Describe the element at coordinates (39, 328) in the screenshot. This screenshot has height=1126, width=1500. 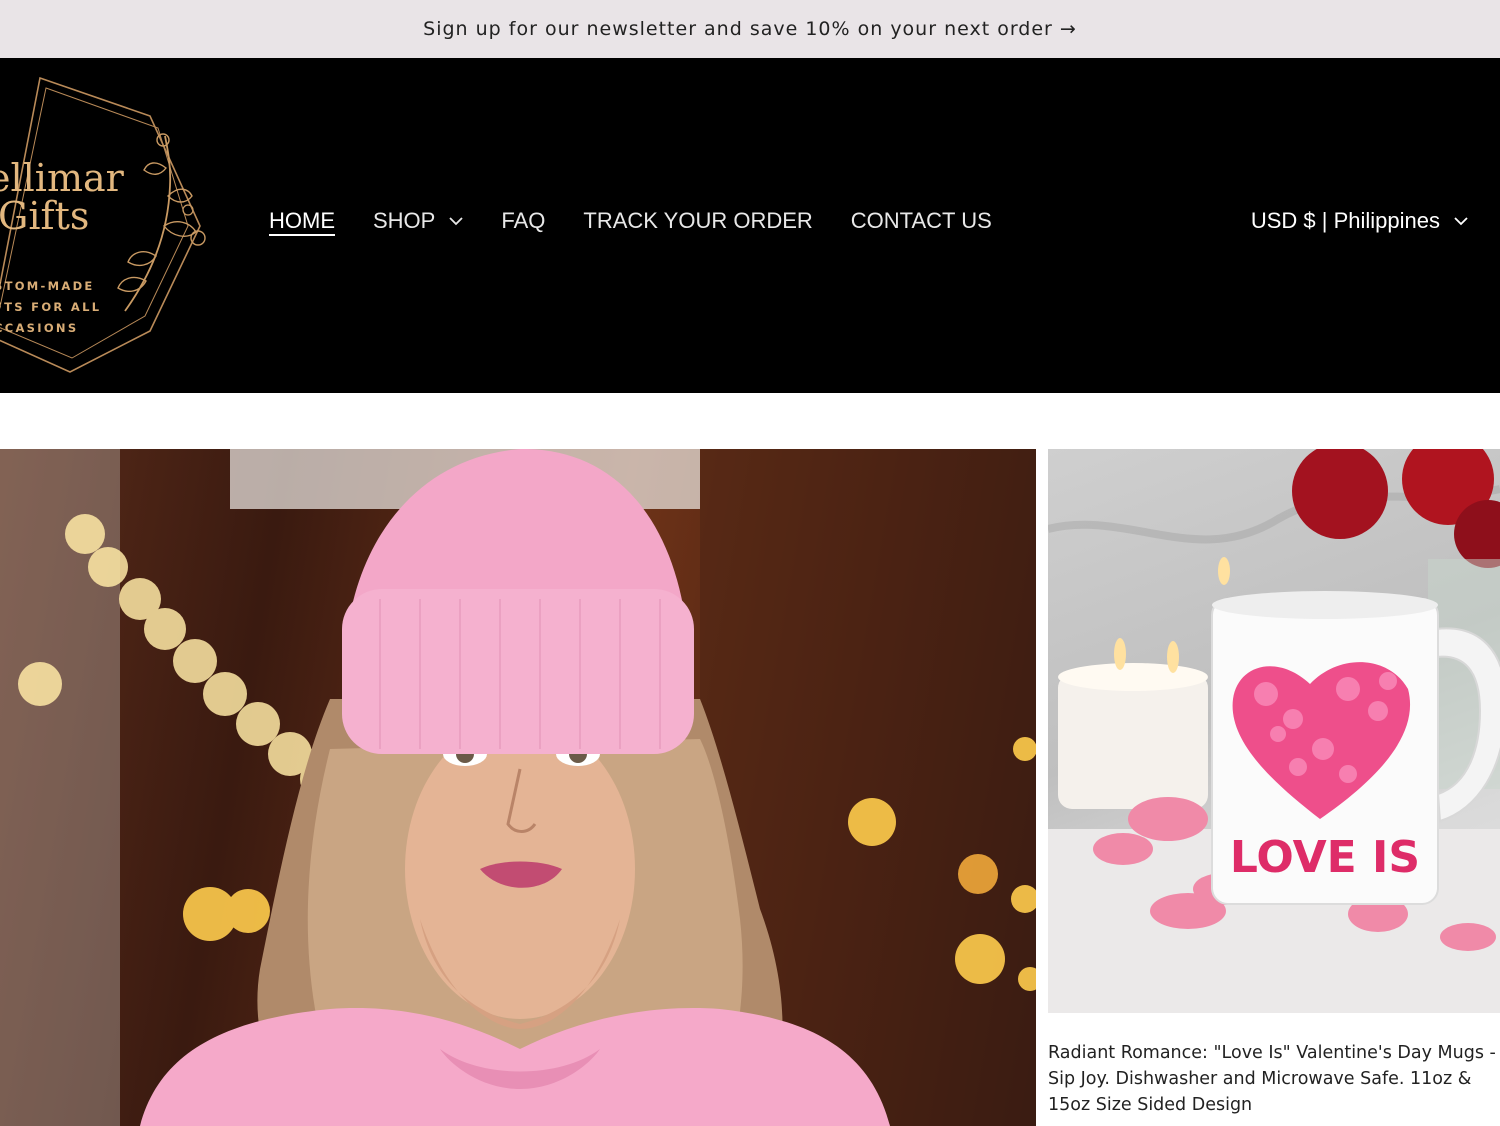
I see `logo-tagline-line3: CCASIONS` at that location.